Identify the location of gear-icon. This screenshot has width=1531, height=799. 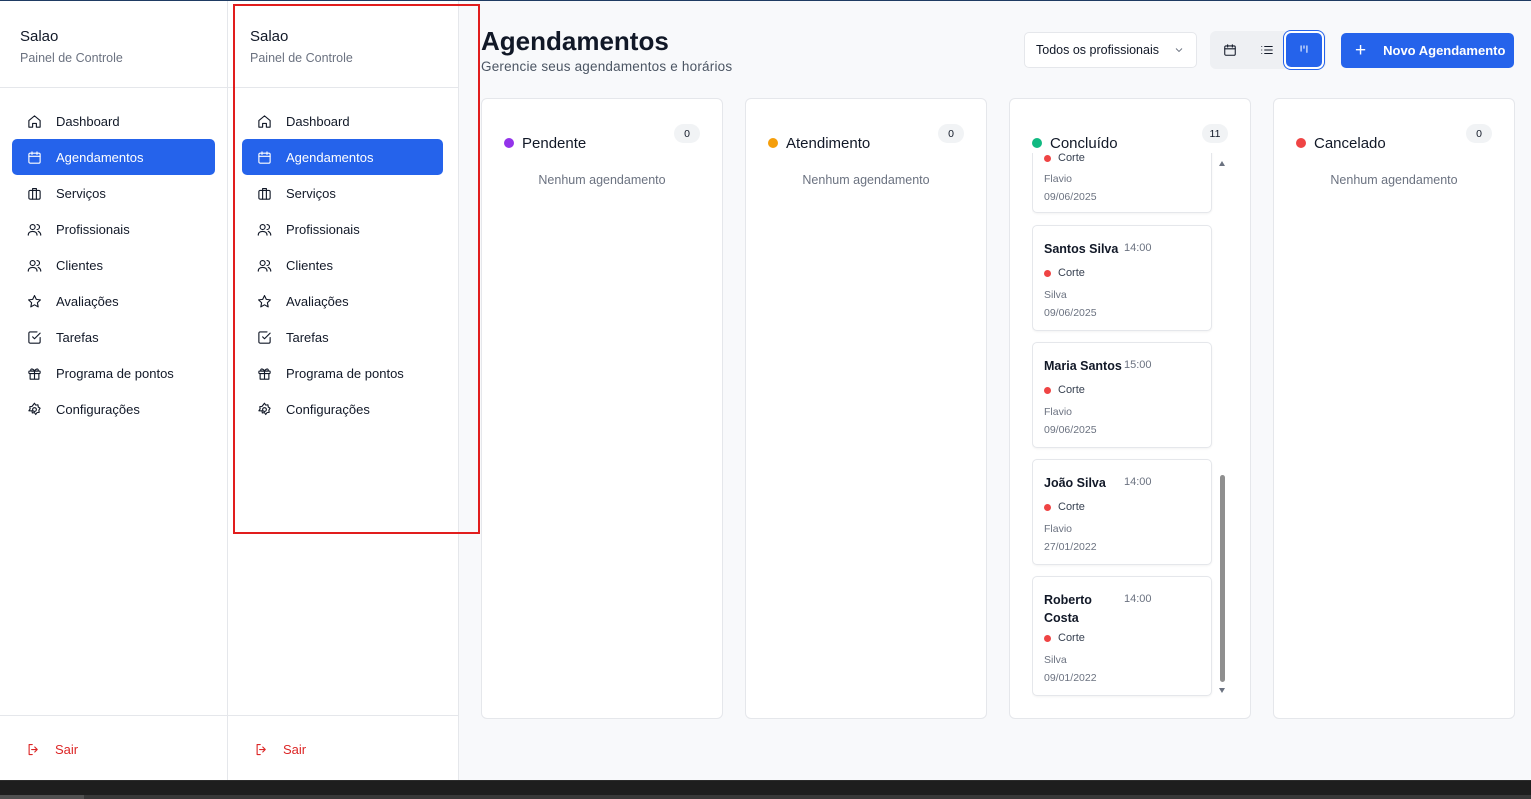
(264, 409).